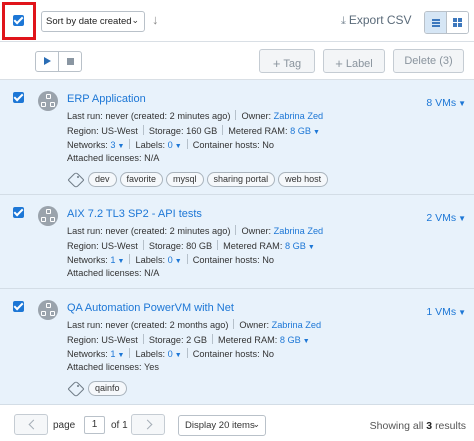 This screenshot has height=441, width=474. What do you see at coordinates (102, 179) in the screenshot?
I see `tag-chip: dev` at bounding box center [102, 179].